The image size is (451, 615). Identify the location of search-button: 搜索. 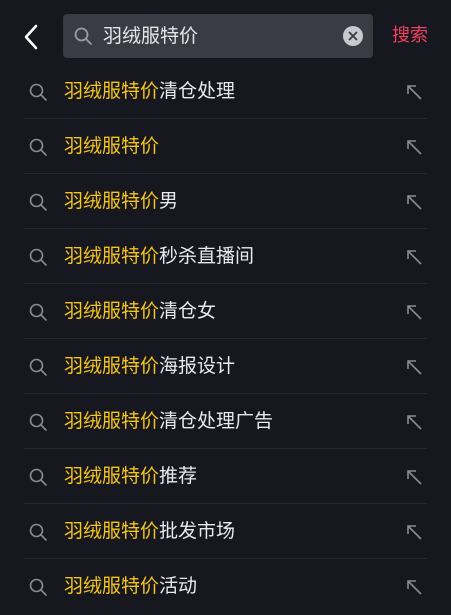
(410, 36).